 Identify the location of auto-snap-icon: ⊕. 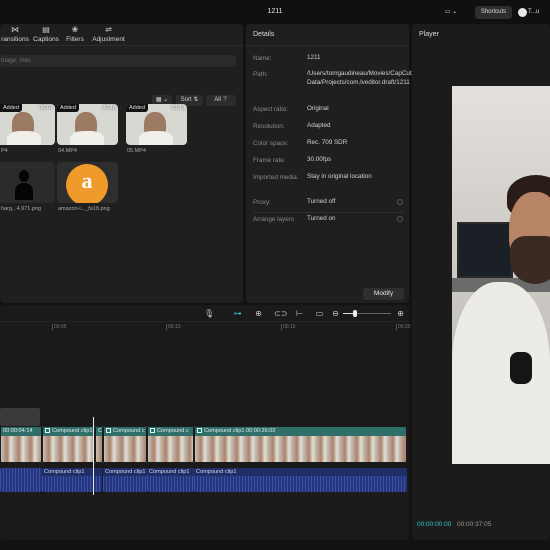
(258, 313).